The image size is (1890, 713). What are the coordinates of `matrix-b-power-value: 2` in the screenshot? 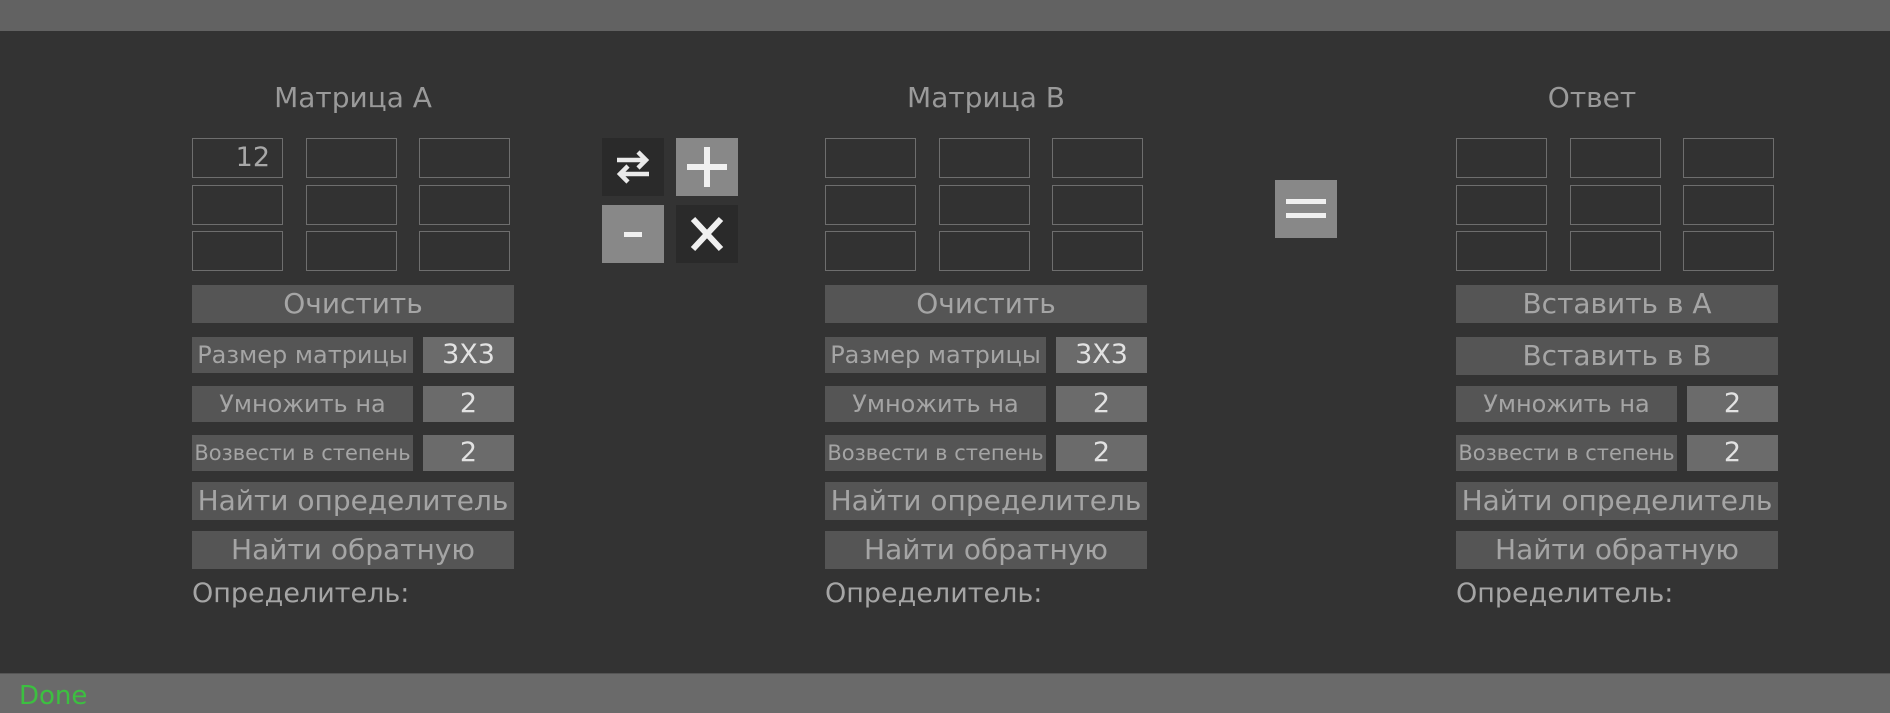 It's located at (1101, 453).